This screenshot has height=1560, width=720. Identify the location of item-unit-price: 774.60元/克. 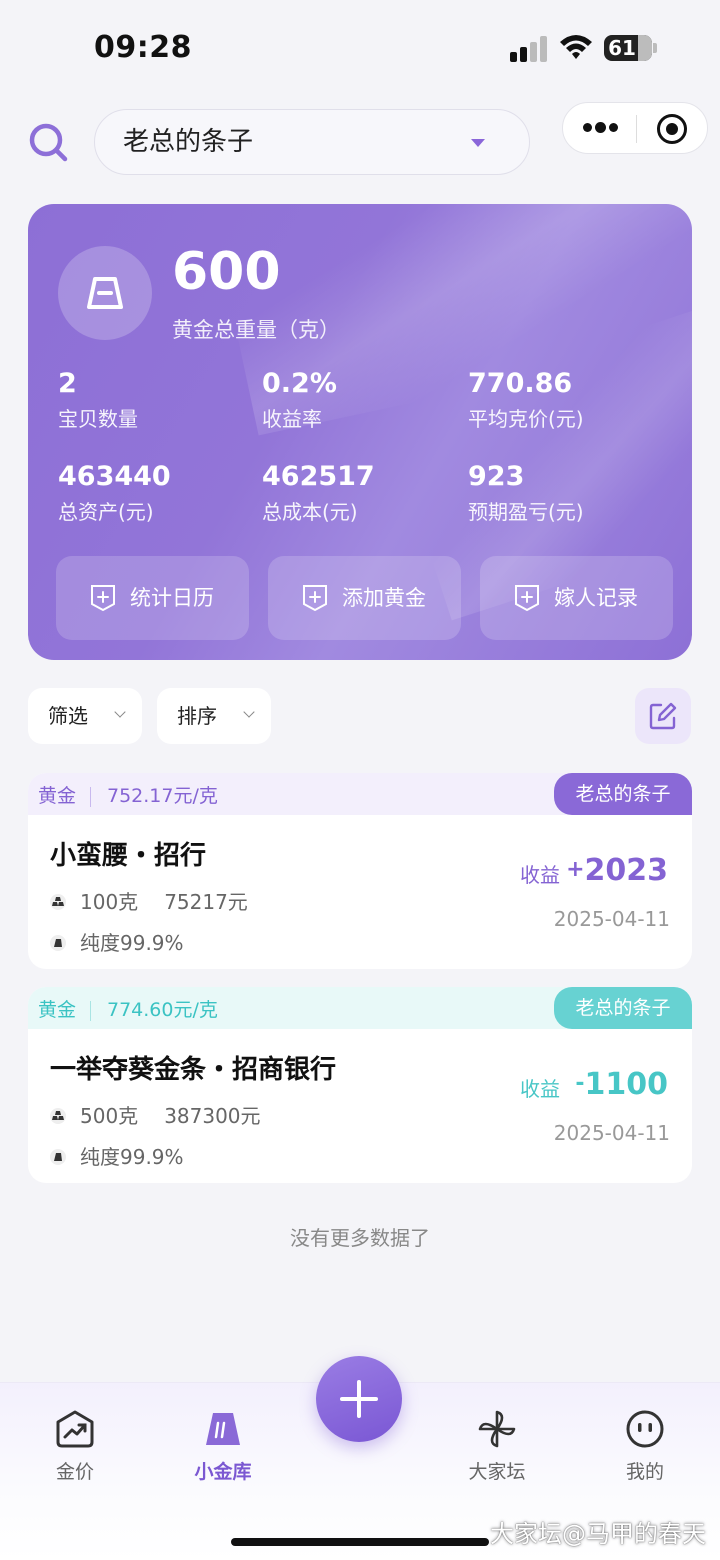
(162, 1010).